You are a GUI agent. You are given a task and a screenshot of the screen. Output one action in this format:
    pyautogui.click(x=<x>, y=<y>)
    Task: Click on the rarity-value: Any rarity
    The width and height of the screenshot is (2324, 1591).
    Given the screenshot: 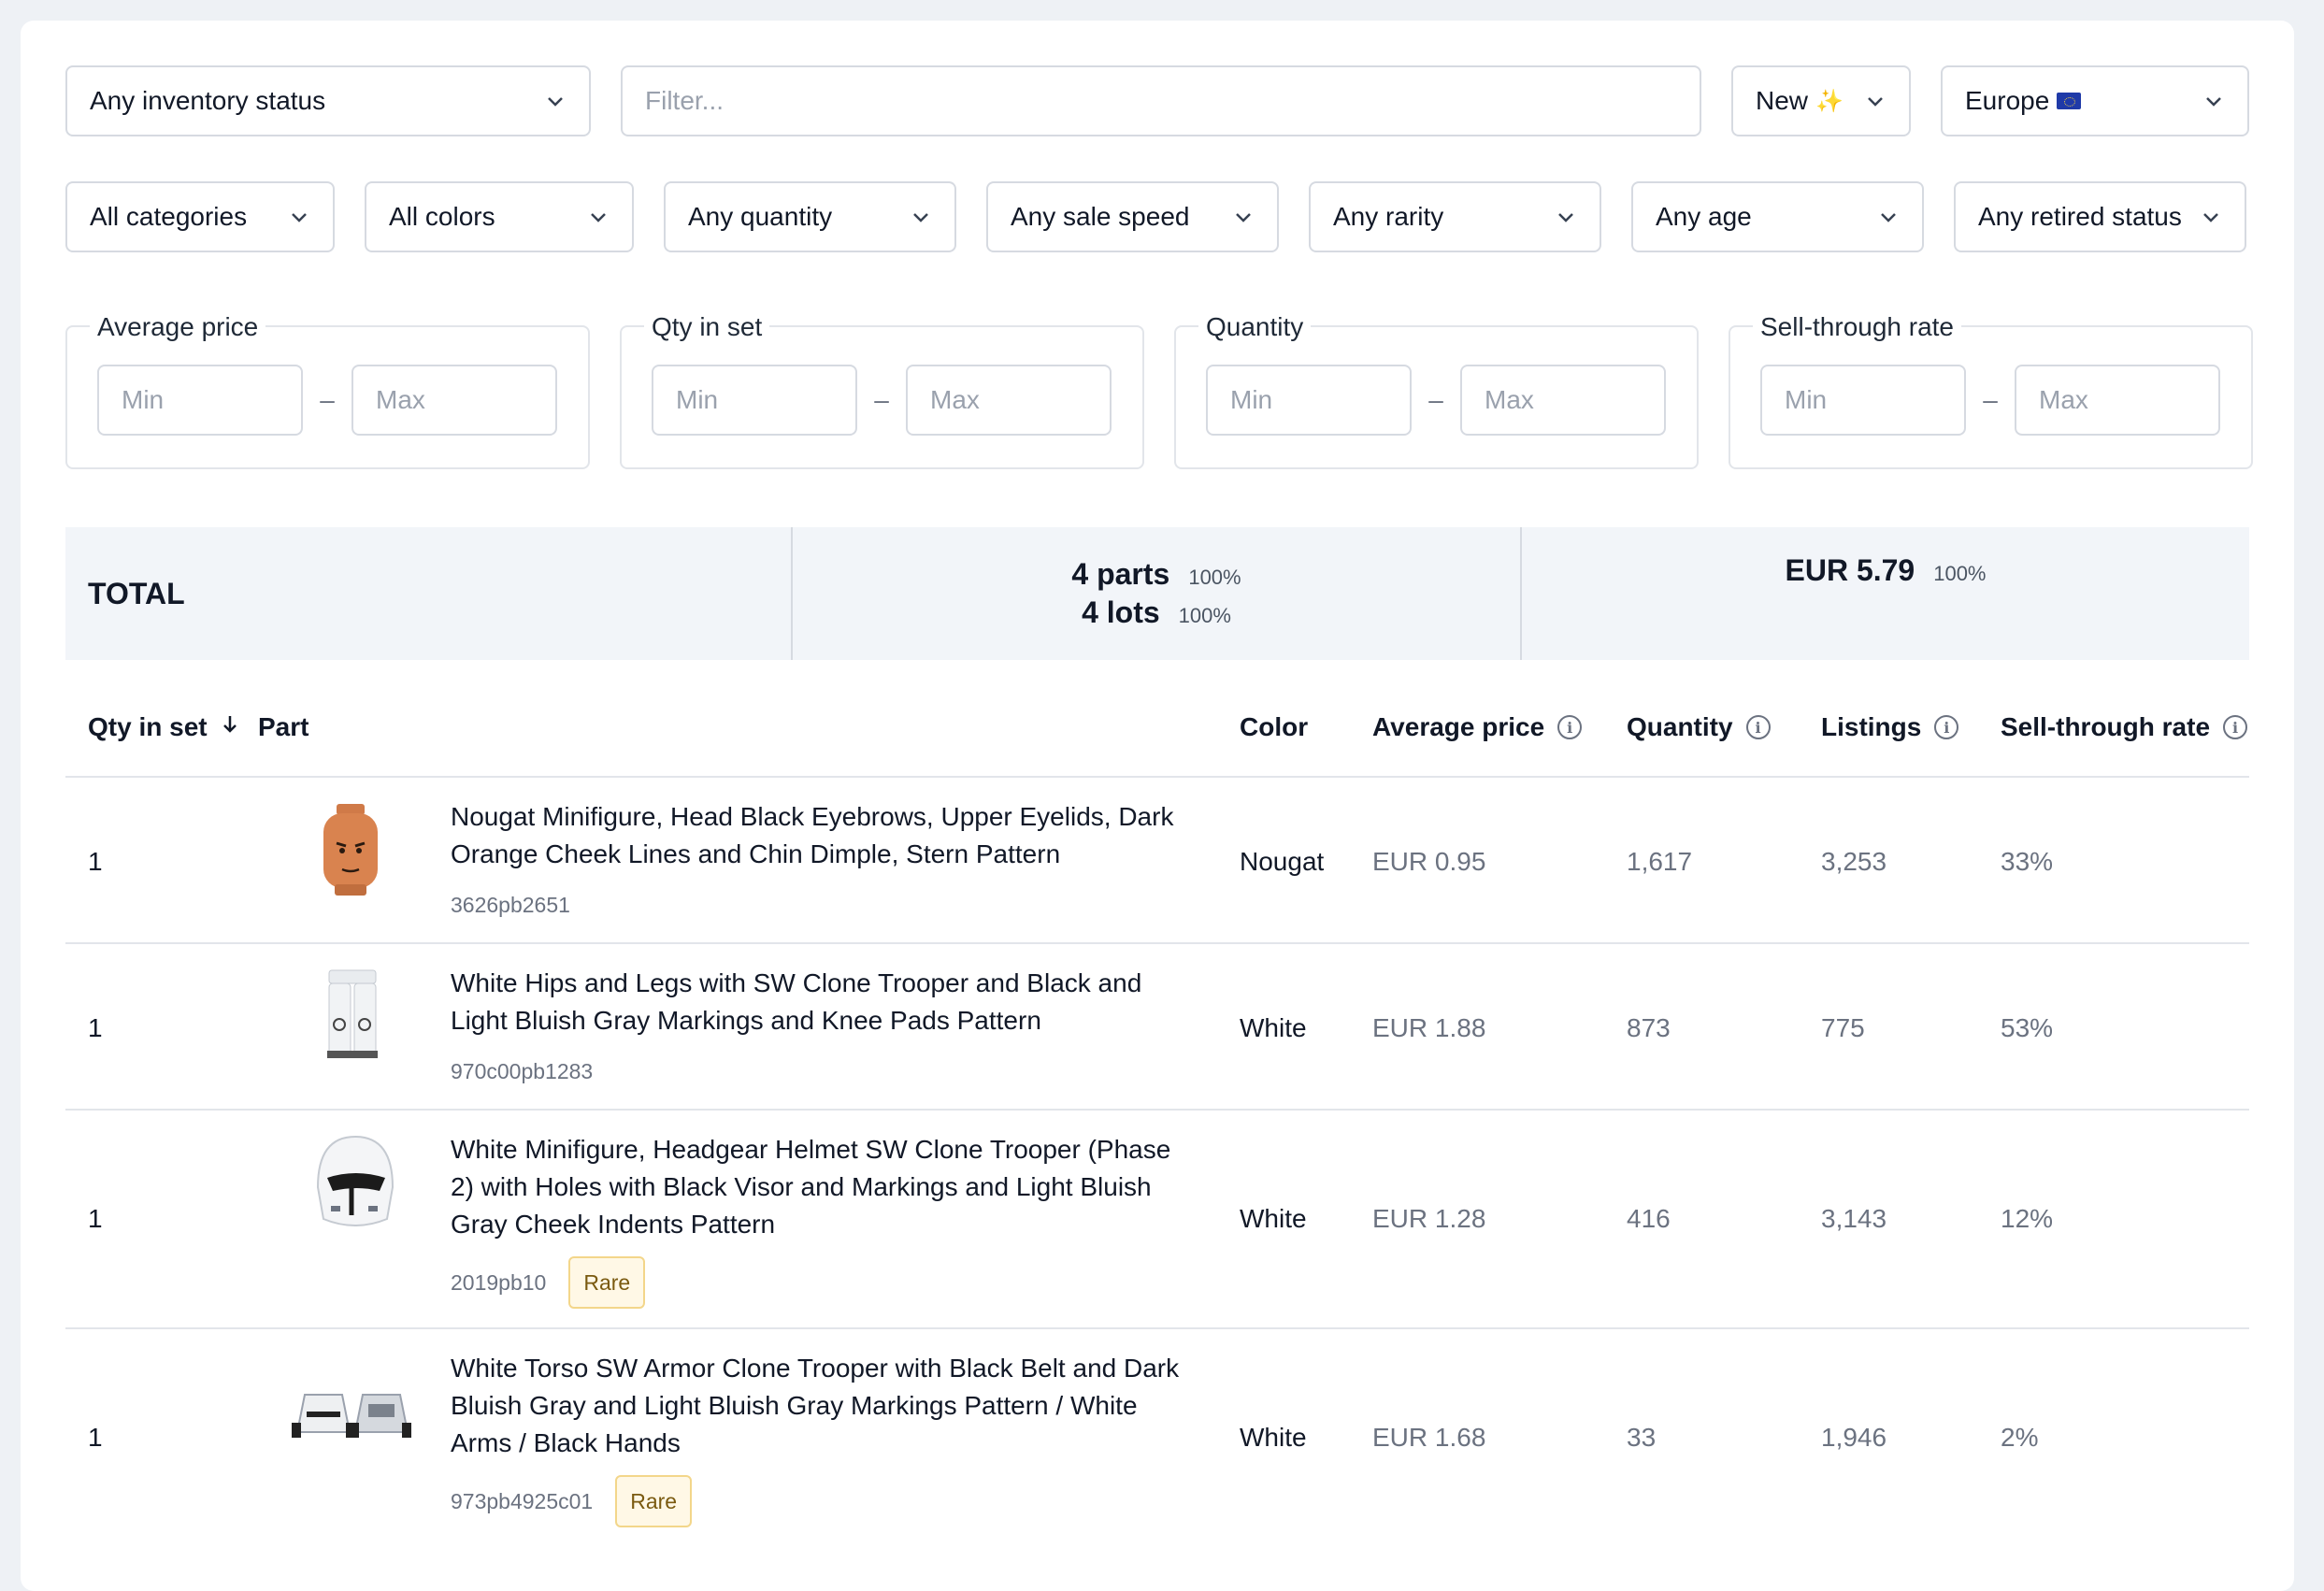 What is the action you would take?
    pyautogui.click(x=1388, y=216)
    